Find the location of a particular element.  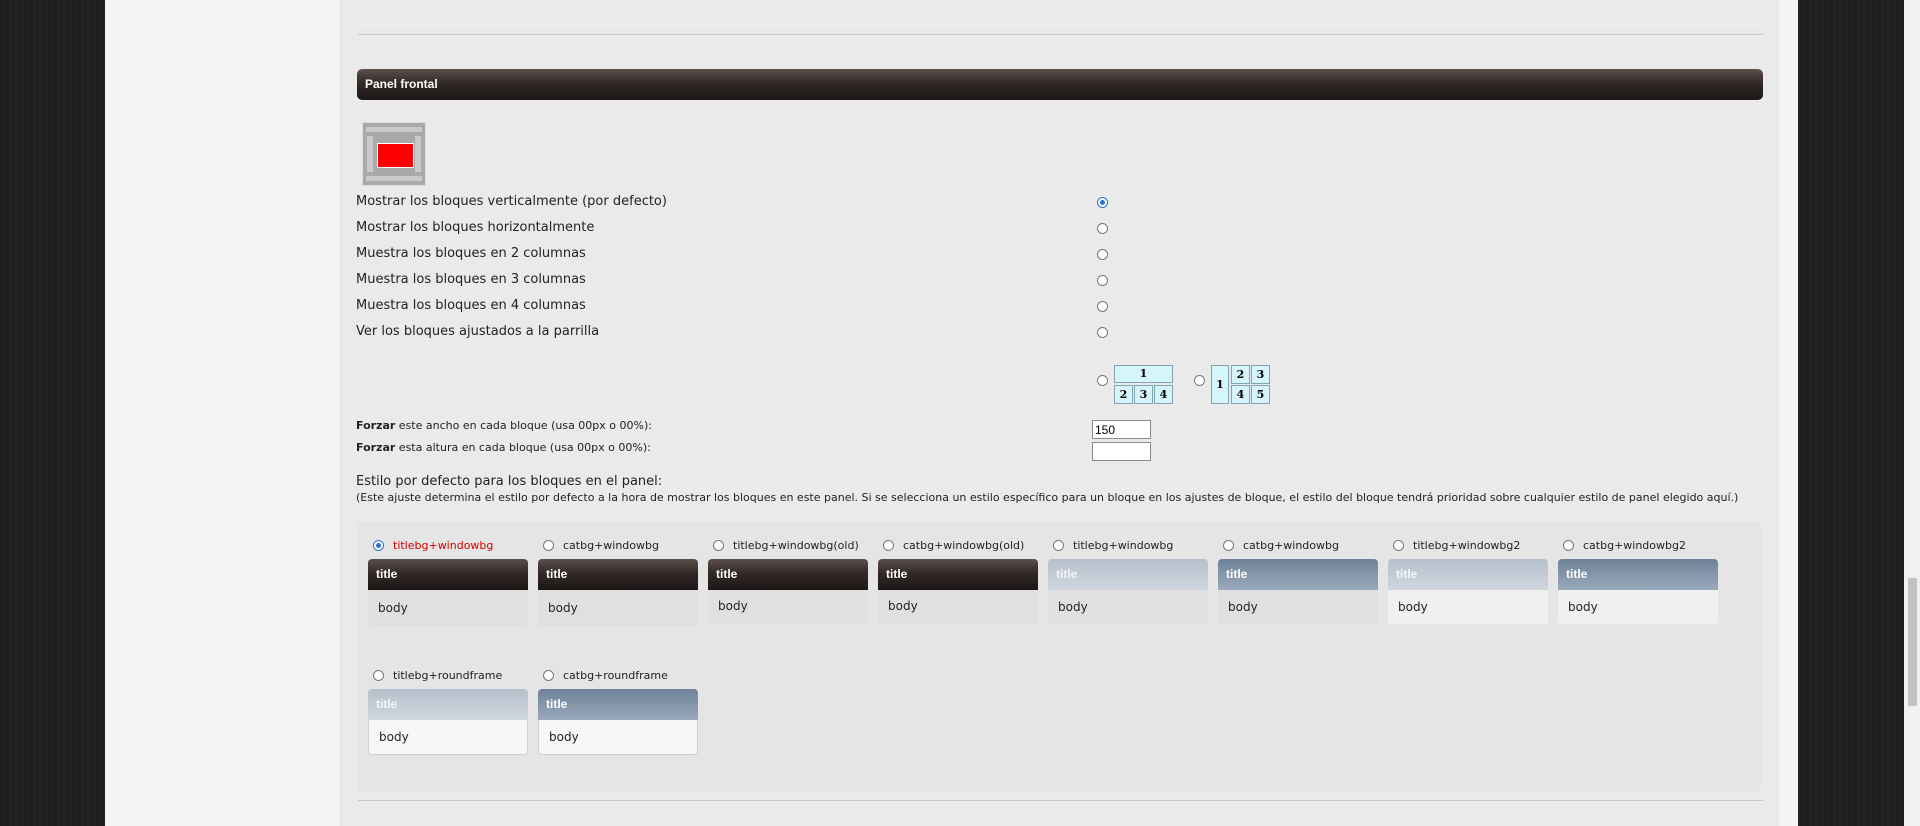

radio-grid is located at coordinates (1102, 332).